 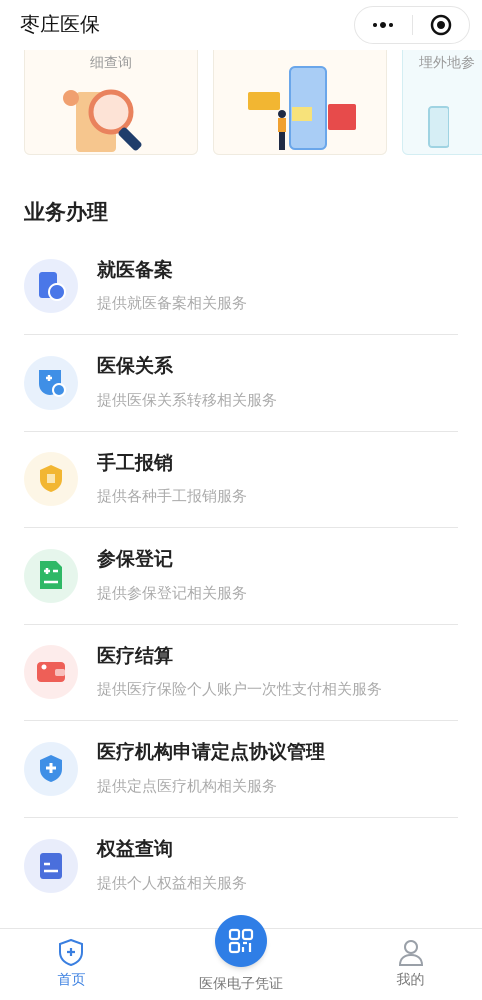 I want to click on service-description: 提供个人权益相关服务, so click(x=172, y=884).